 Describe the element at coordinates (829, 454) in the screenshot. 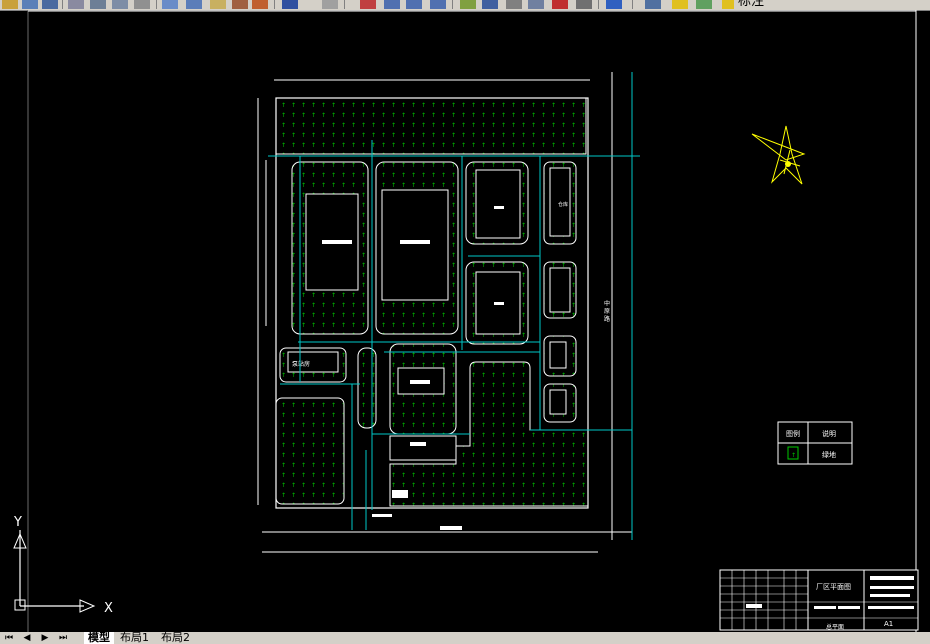

I see `legend-row-desc: 绿地` at that location.